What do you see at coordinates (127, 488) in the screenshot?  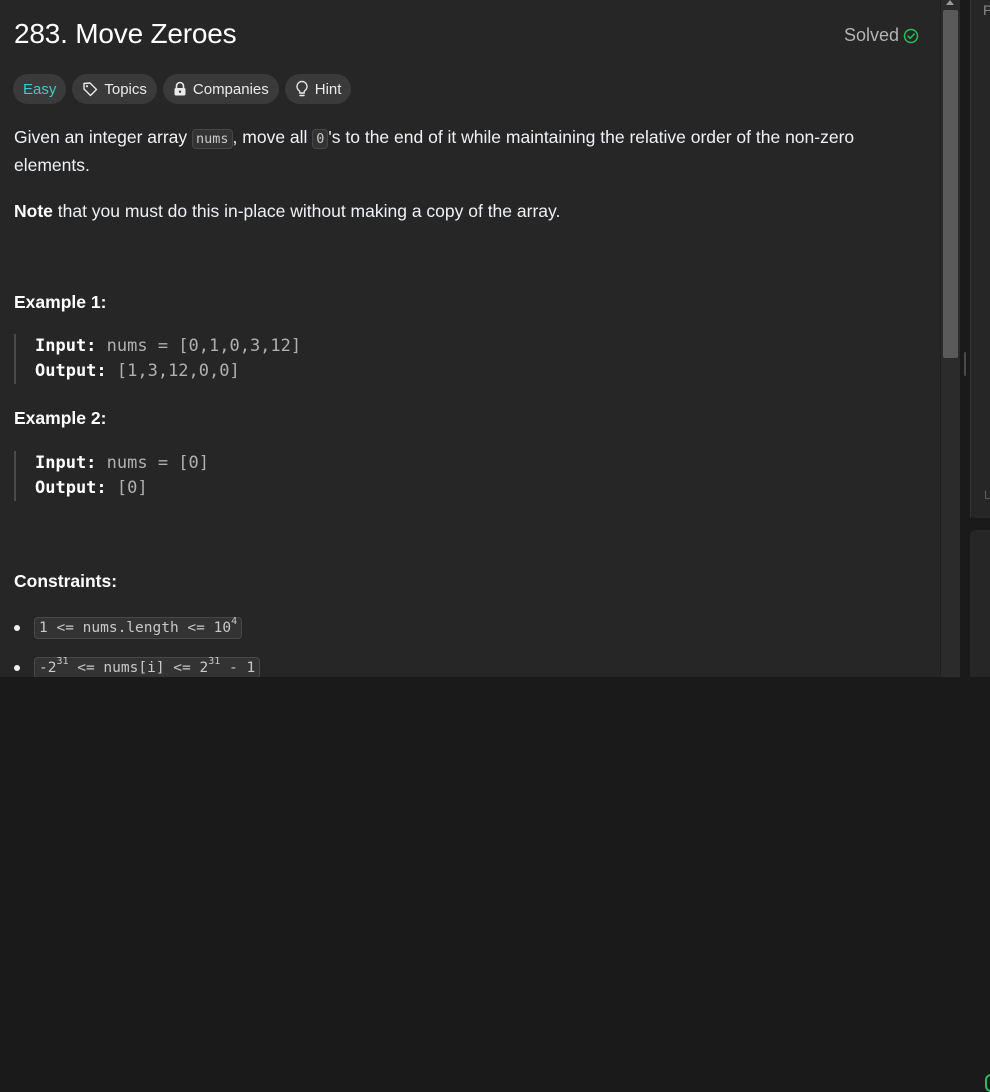 I see `output-value: [0]` at bounding box center [127, 488].